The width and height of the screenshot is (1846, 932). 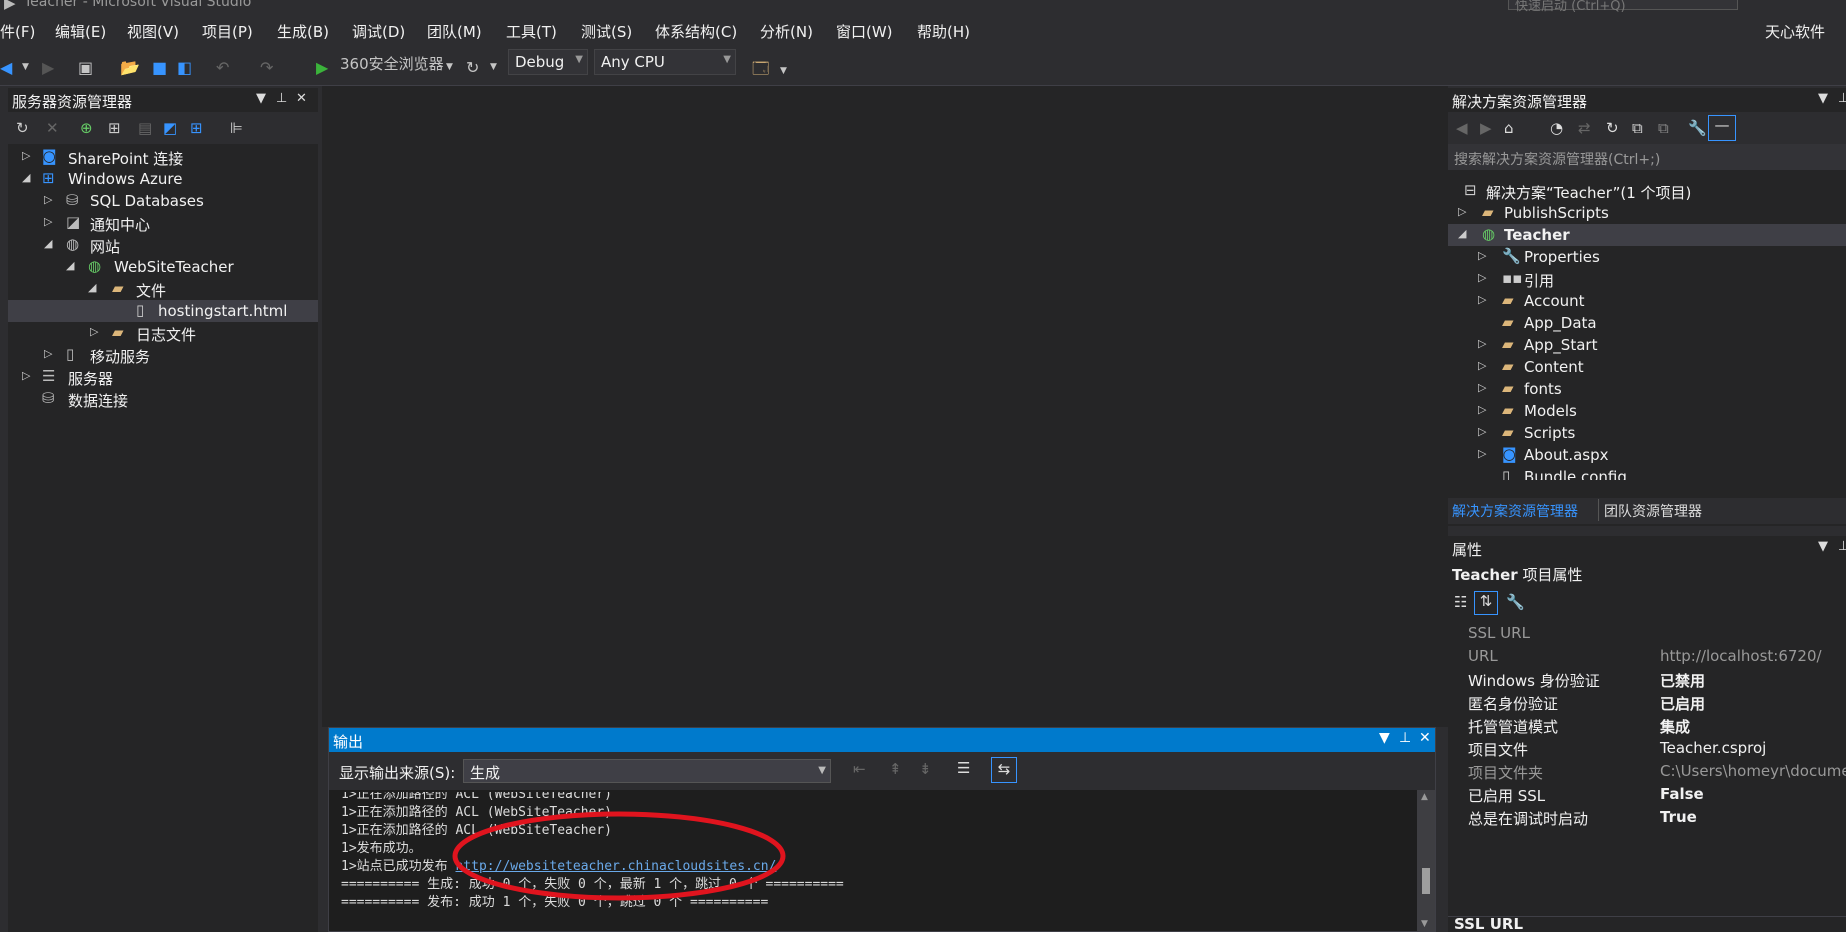 I want to click on browser-dropdown-icon: ▼, so click(x=449, y=67).